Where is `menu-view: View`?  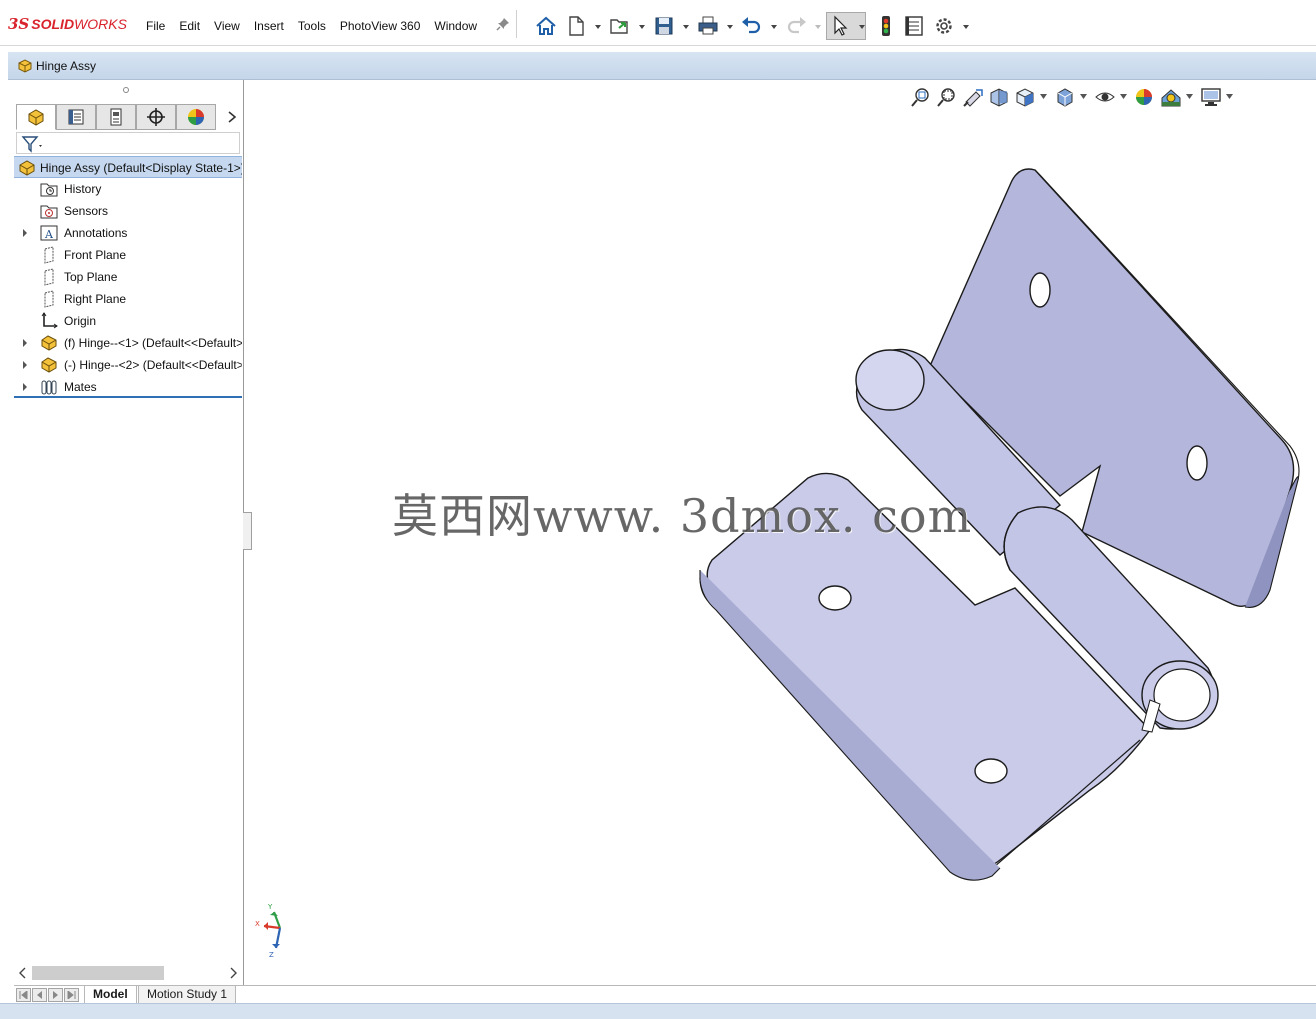 menu-view: View is located at coordinates (227, 26).